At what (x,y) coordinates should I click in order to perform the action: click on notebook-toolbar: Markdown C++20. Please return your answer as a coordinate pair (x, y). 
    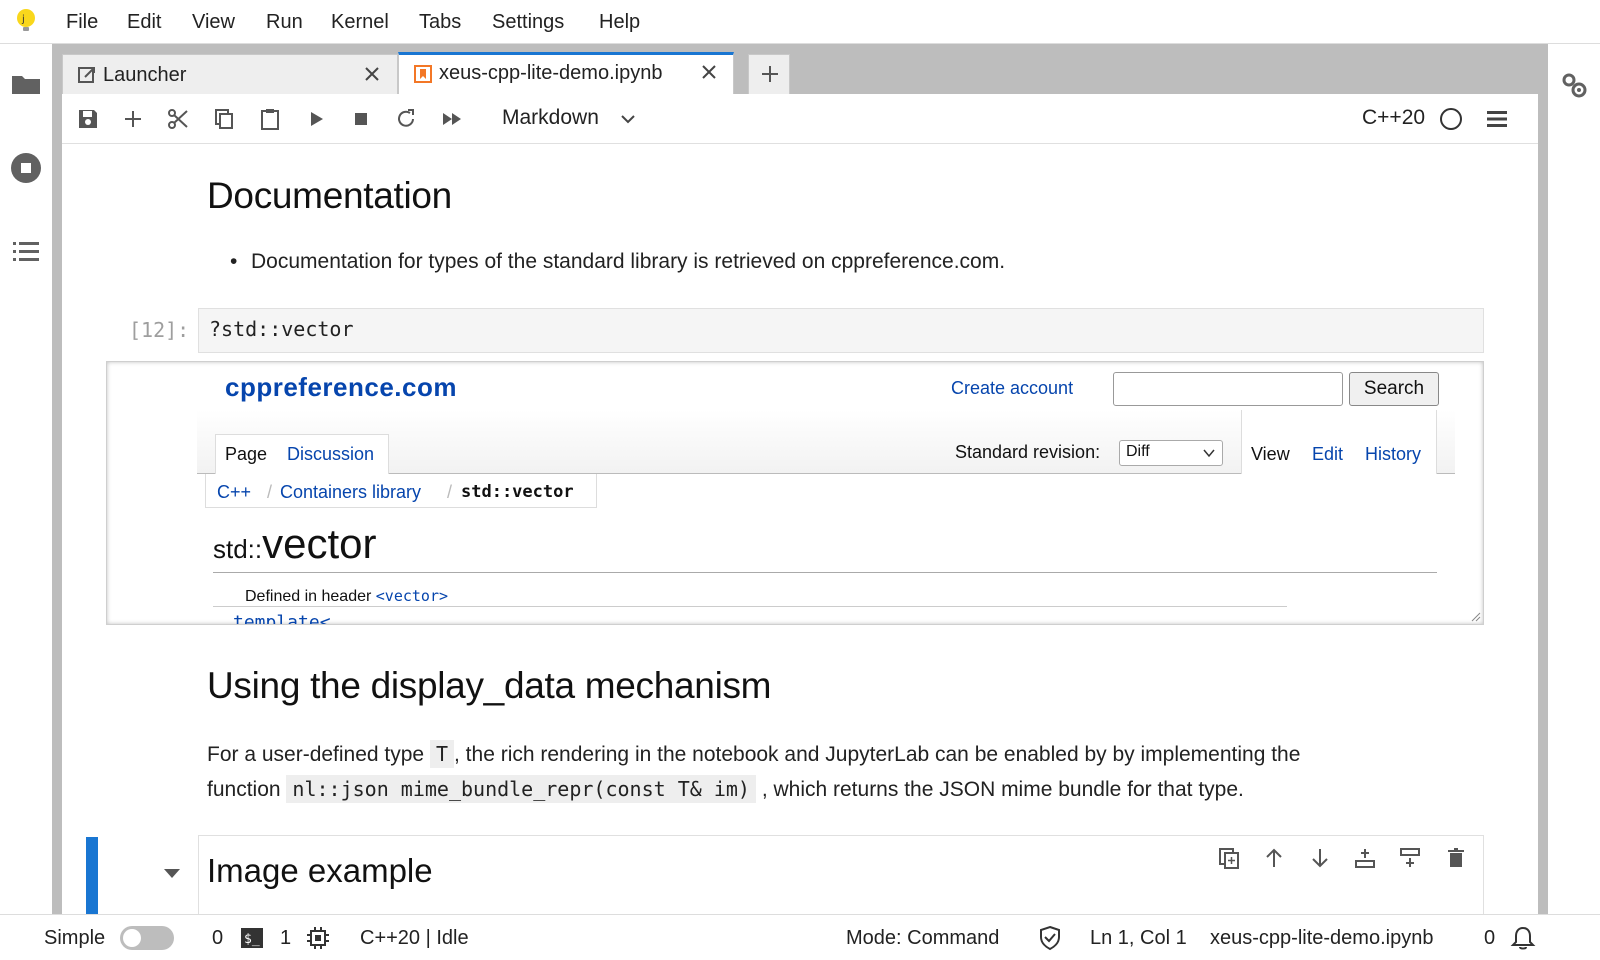
    Looking at the image, I should click on (800, 119).